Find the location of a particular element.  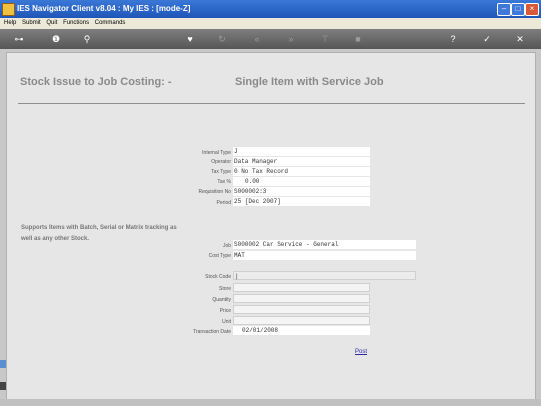

tax-type-label: Tax Type is located at coordinates (221, 172).